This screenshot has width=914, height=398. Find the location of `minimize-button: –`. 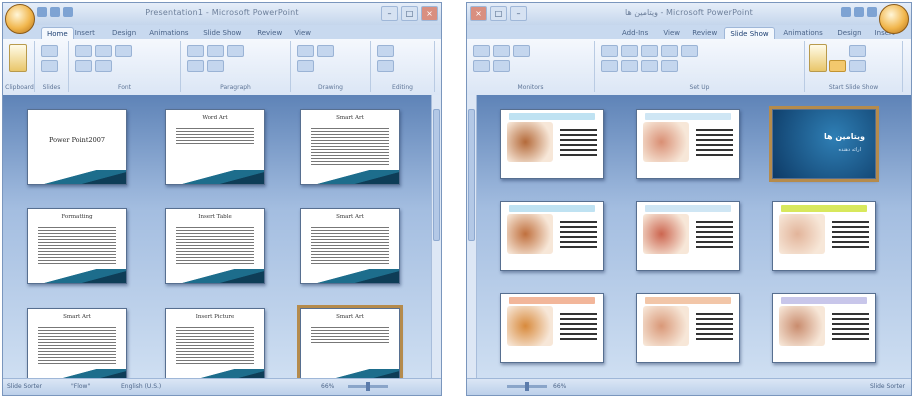

minimize-button: – is located at coordinates (389, 13).